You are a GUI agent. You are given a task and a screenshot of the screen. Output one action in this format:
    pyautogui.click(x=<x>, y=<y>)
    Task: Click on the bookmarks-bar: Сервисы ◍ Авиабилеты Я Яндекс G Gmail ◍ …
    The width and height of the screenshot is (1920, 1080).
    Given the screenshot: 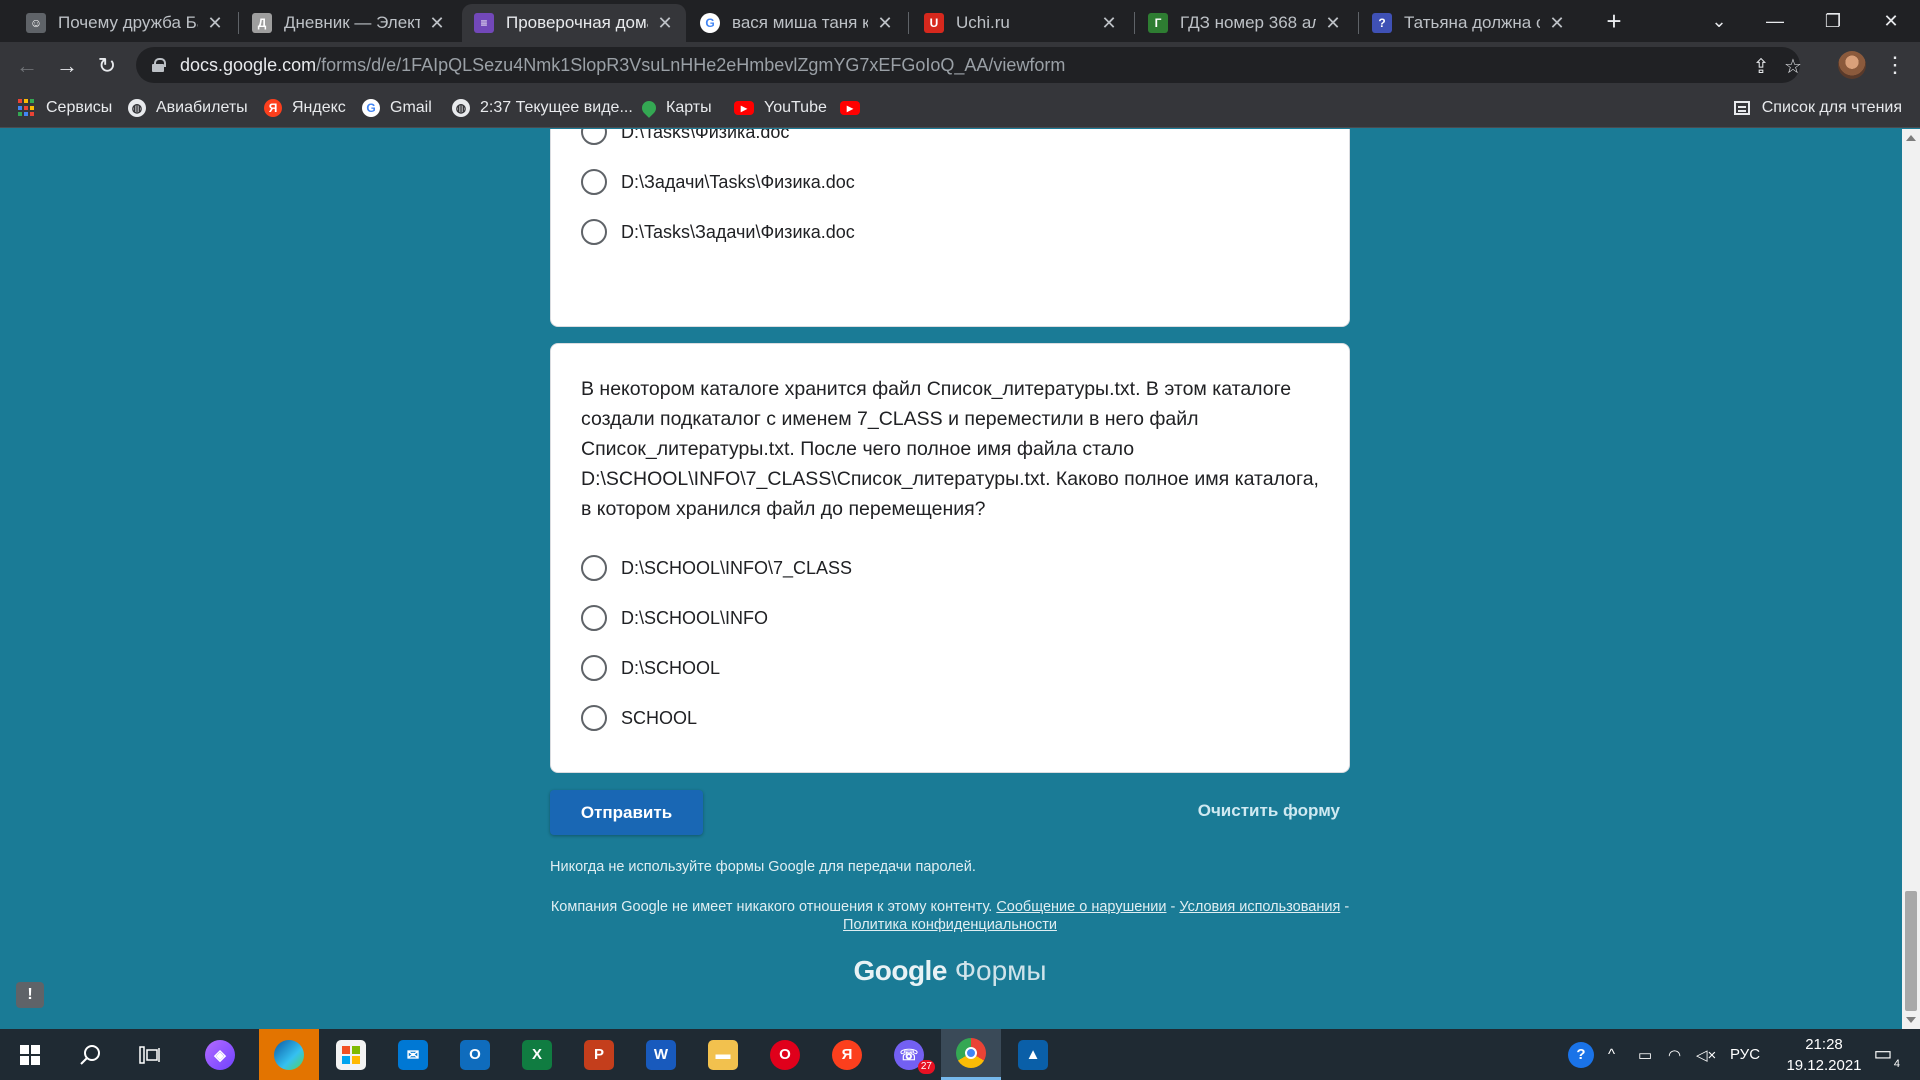 What is the action you would take?
    pyautogui.click(x=960, y=108)
    